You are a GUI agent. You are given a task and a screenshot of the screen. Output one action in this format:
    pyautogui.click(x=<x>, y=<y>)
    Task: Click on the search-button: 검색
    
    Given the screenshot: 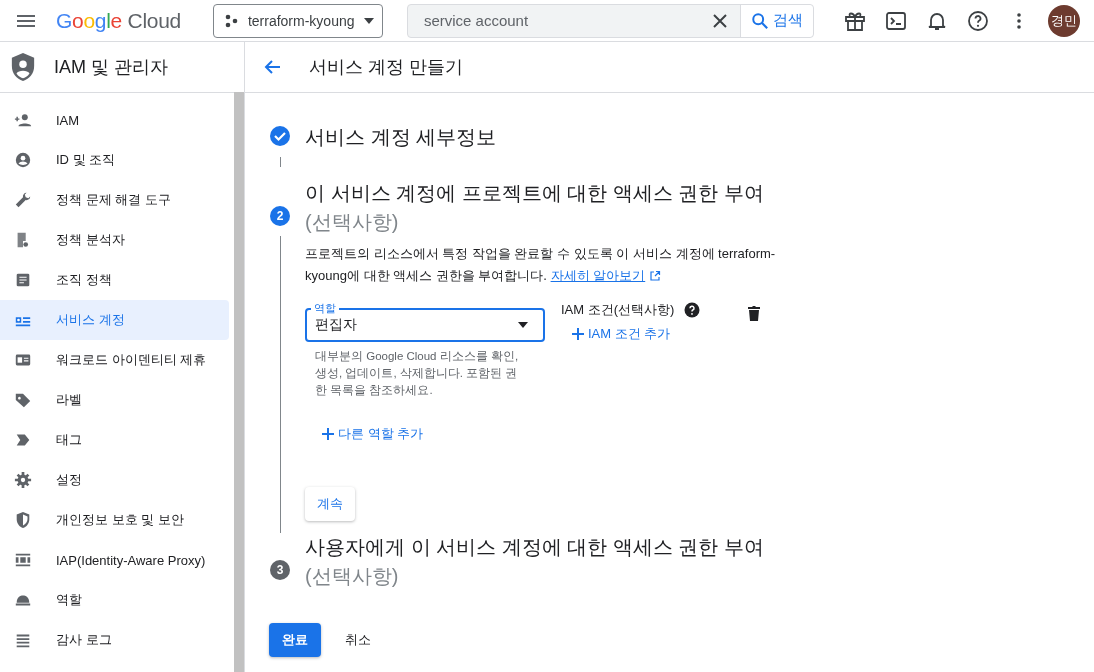 What is the action you would take?
    pyautogui.click(x=776, y=20)
    